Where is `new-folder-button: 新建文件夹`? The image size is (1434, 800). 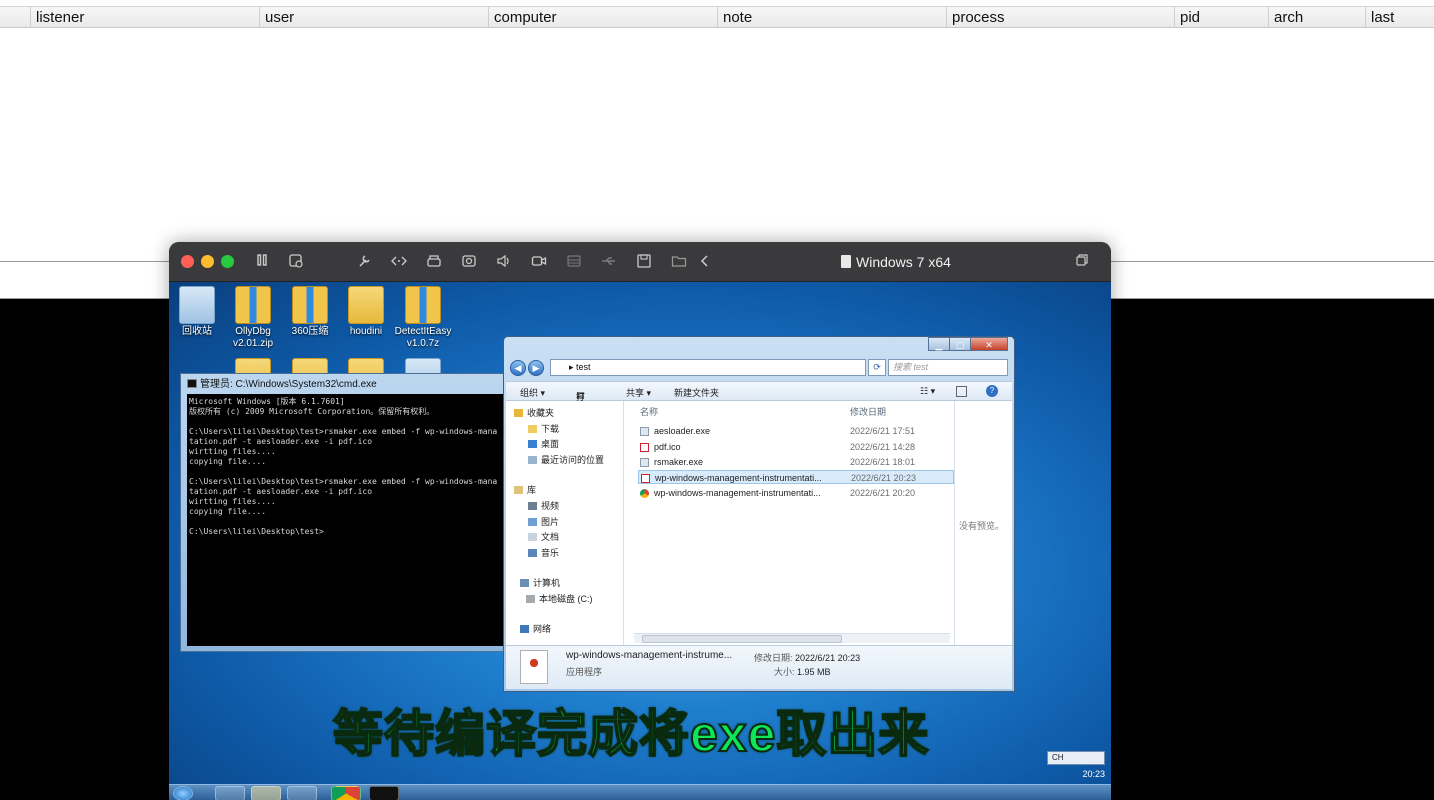 new-folder-button: 新建文件夹 is located at coordinates (696, 392).